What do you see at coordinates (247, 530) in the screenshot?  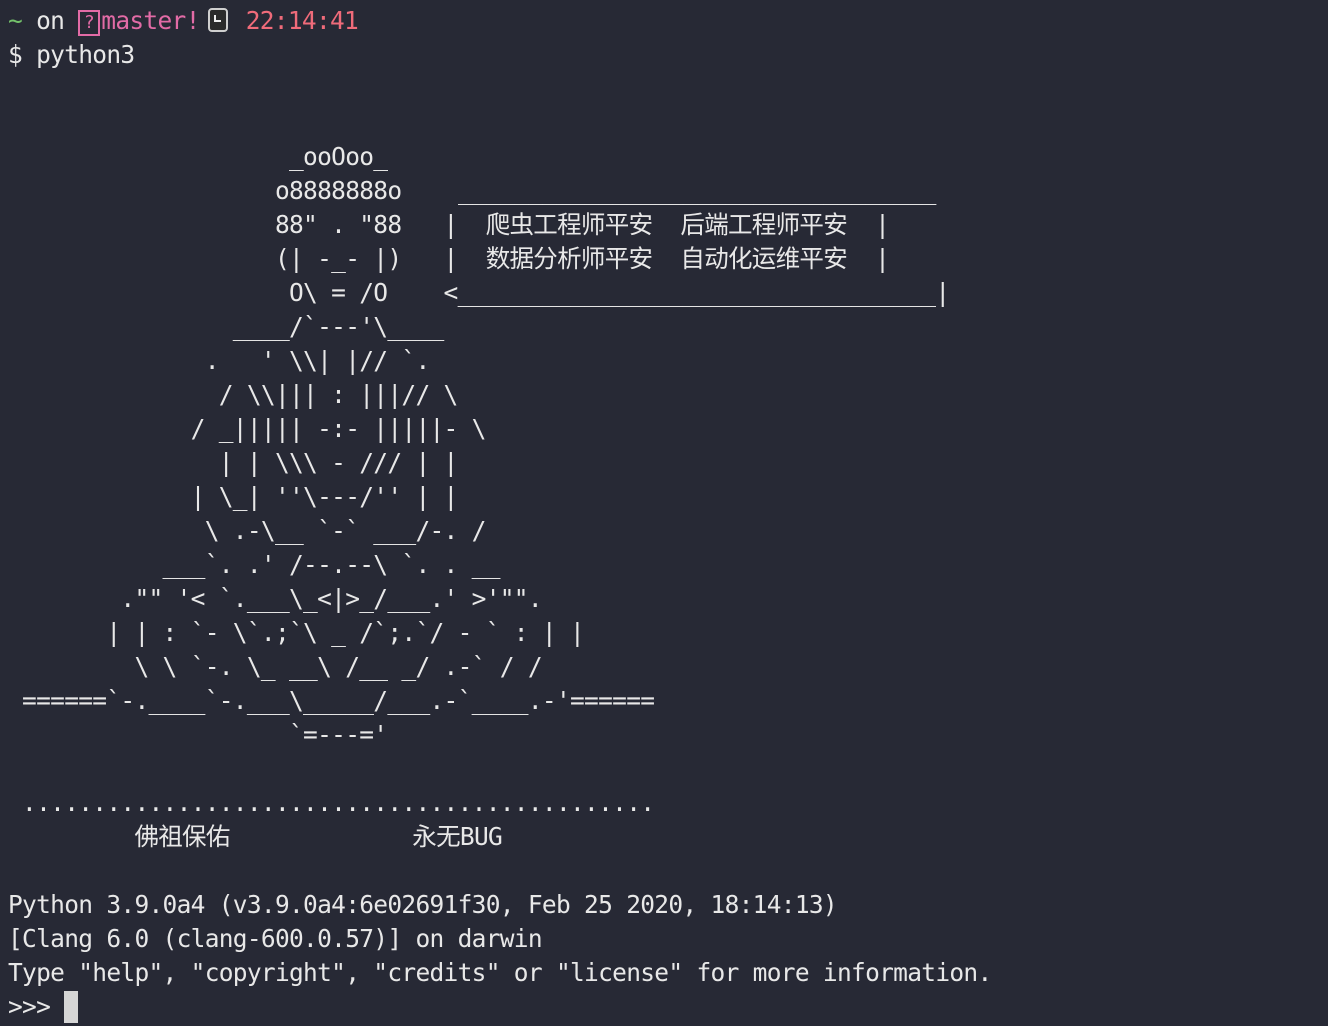 I see `banner-line: \ .-\__ `-` ___/-. /` at bounding box center [247, 530].